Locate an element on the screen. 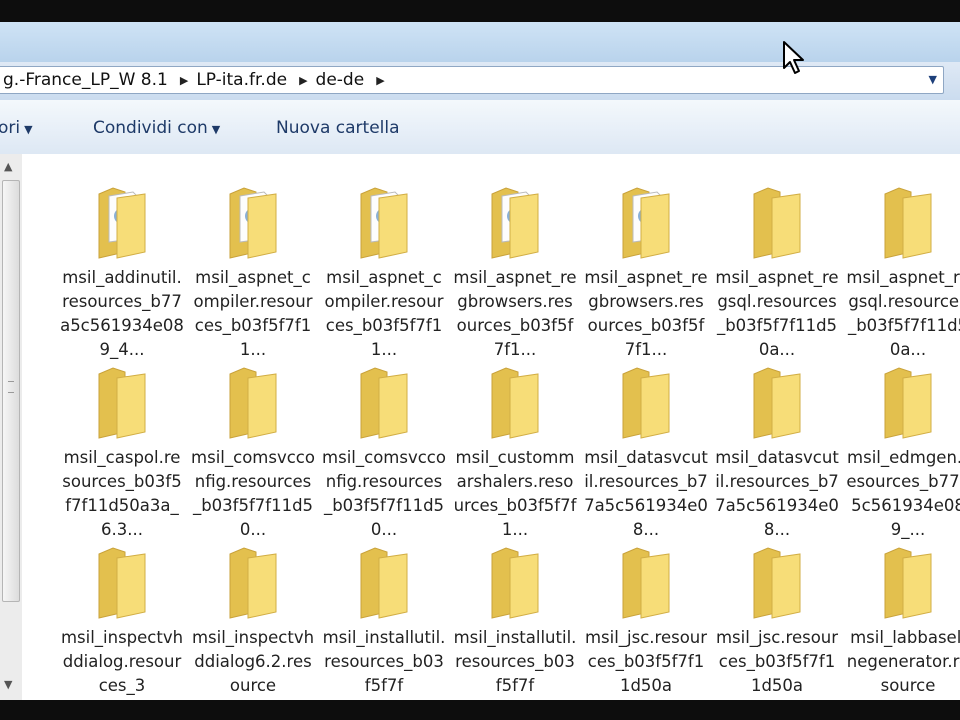 The image size is (960, 720). share-with-button: Condividi con ▼ is located at coordinates (156, 128).